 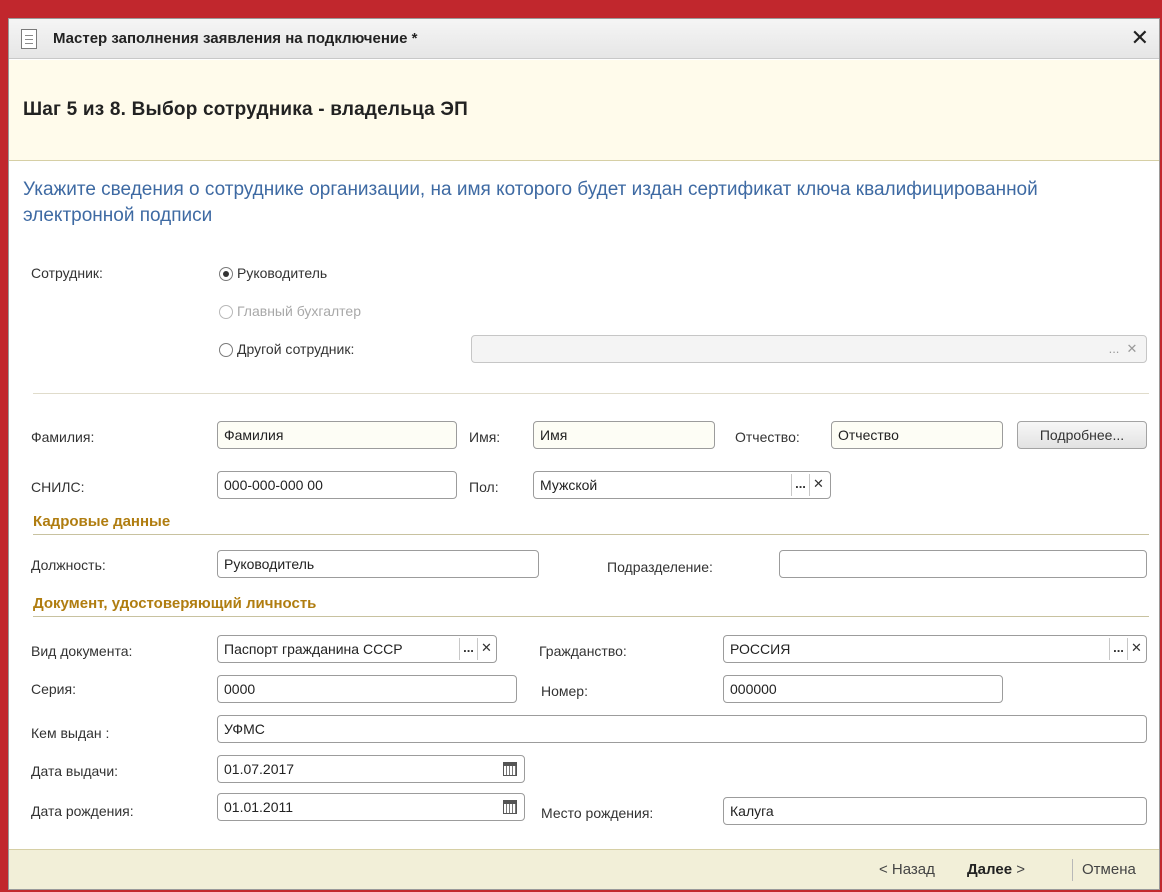 What do you see at coordinates (226, 312) in the screenshot?
I see `radio-chief-accountant` at bounding box center [226, 312].